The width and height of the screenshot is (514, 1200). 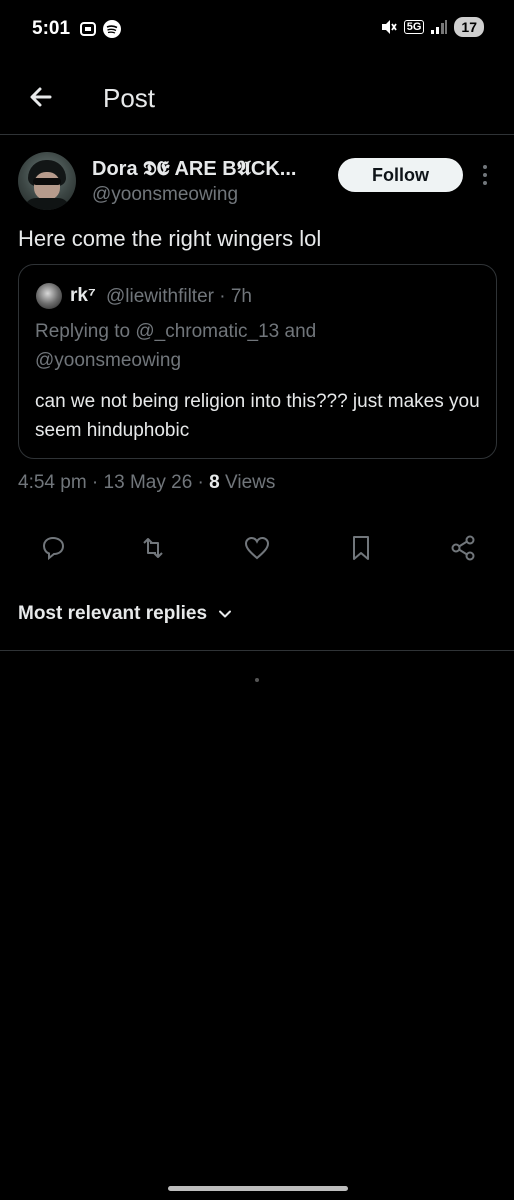 What do you see at coordinates (49, 296) in the screenshot?
I see `quoted-author-avatar` at bounding box center [49, 296].